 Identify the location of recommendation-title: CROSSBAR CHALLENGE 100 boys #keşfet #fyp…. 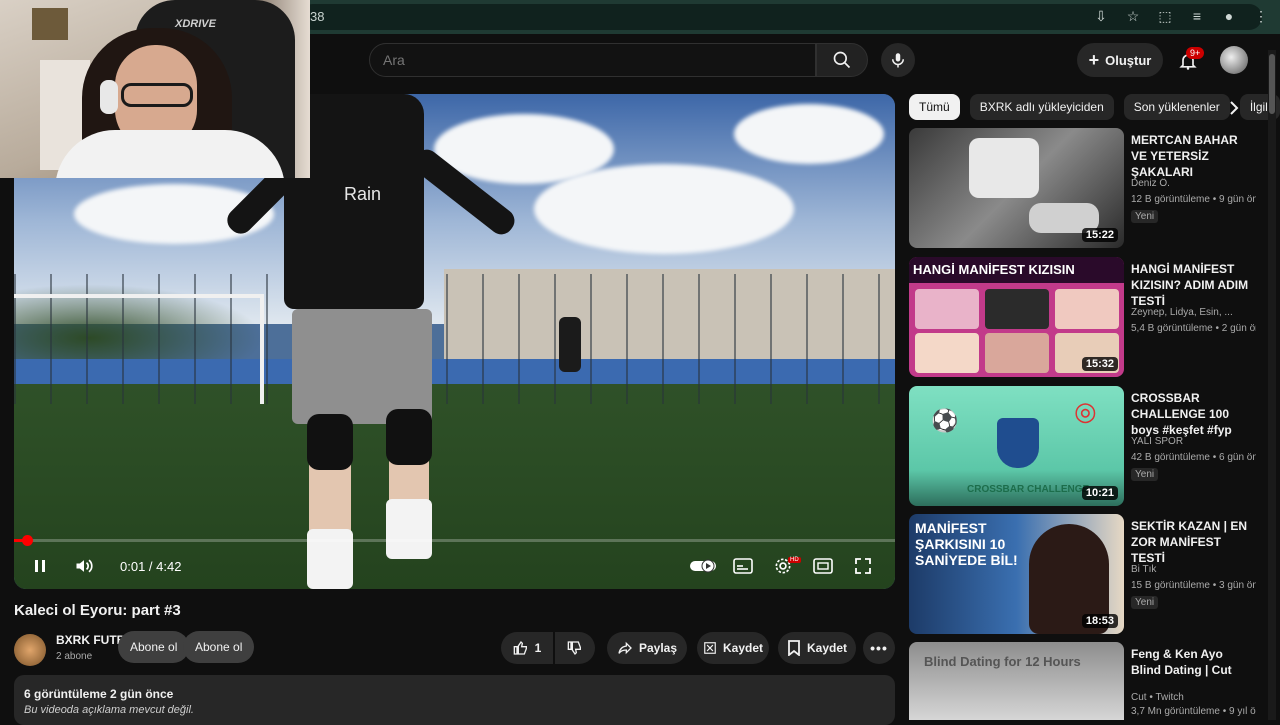
(1193, 414).